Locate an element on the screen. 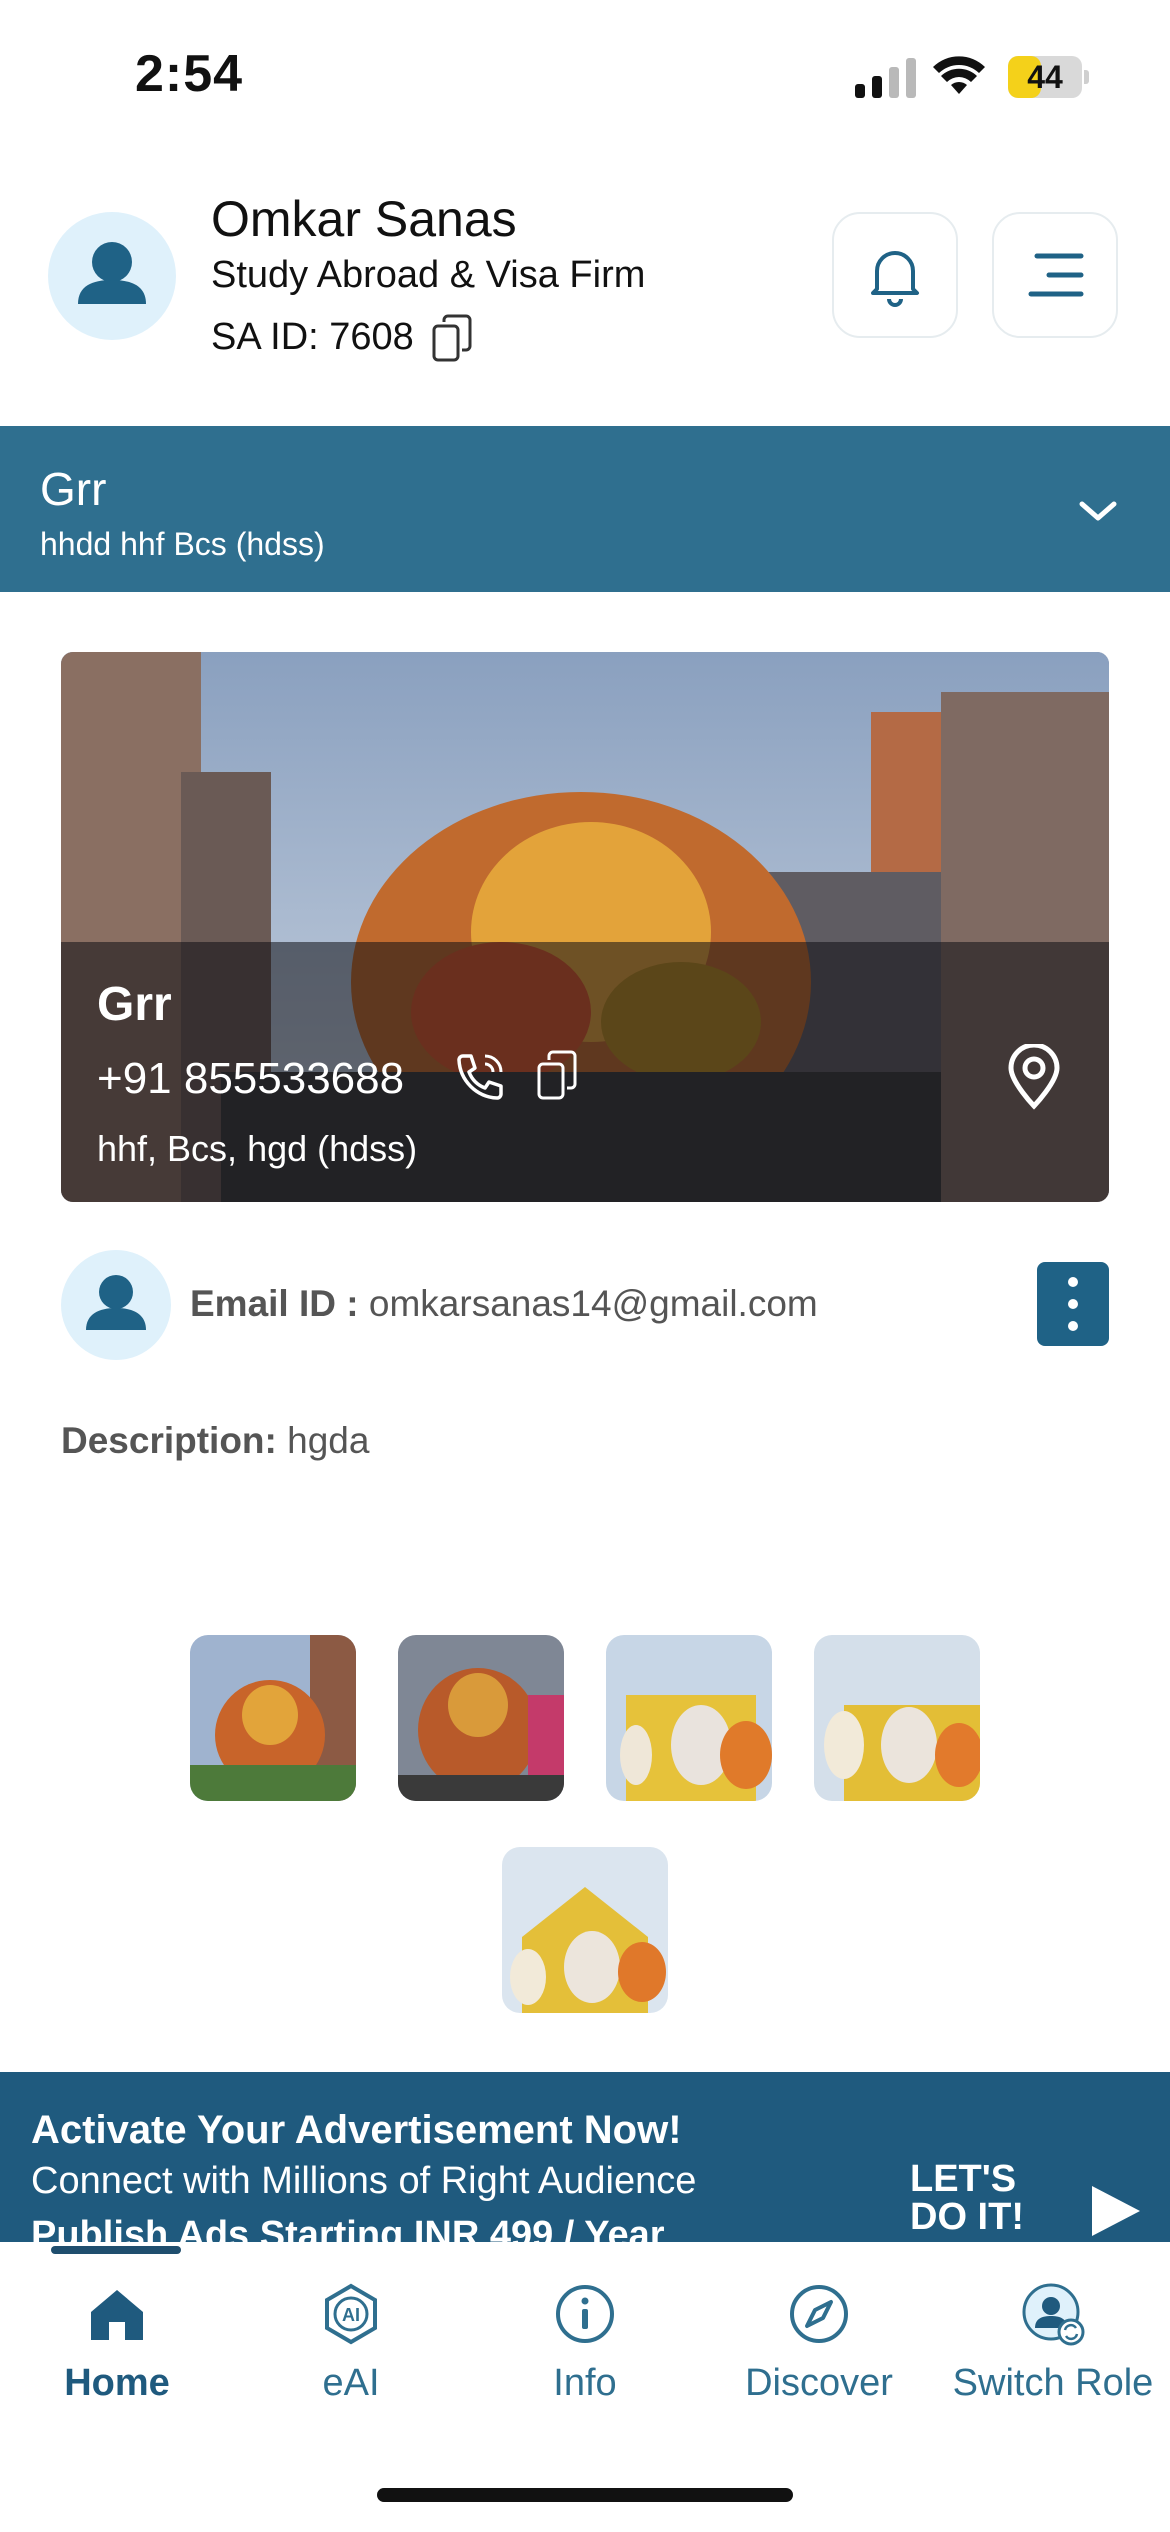 The height and width of the screenshot is (2532, 1170). email-label: Email ID : is located at coordinates (274, 1303).